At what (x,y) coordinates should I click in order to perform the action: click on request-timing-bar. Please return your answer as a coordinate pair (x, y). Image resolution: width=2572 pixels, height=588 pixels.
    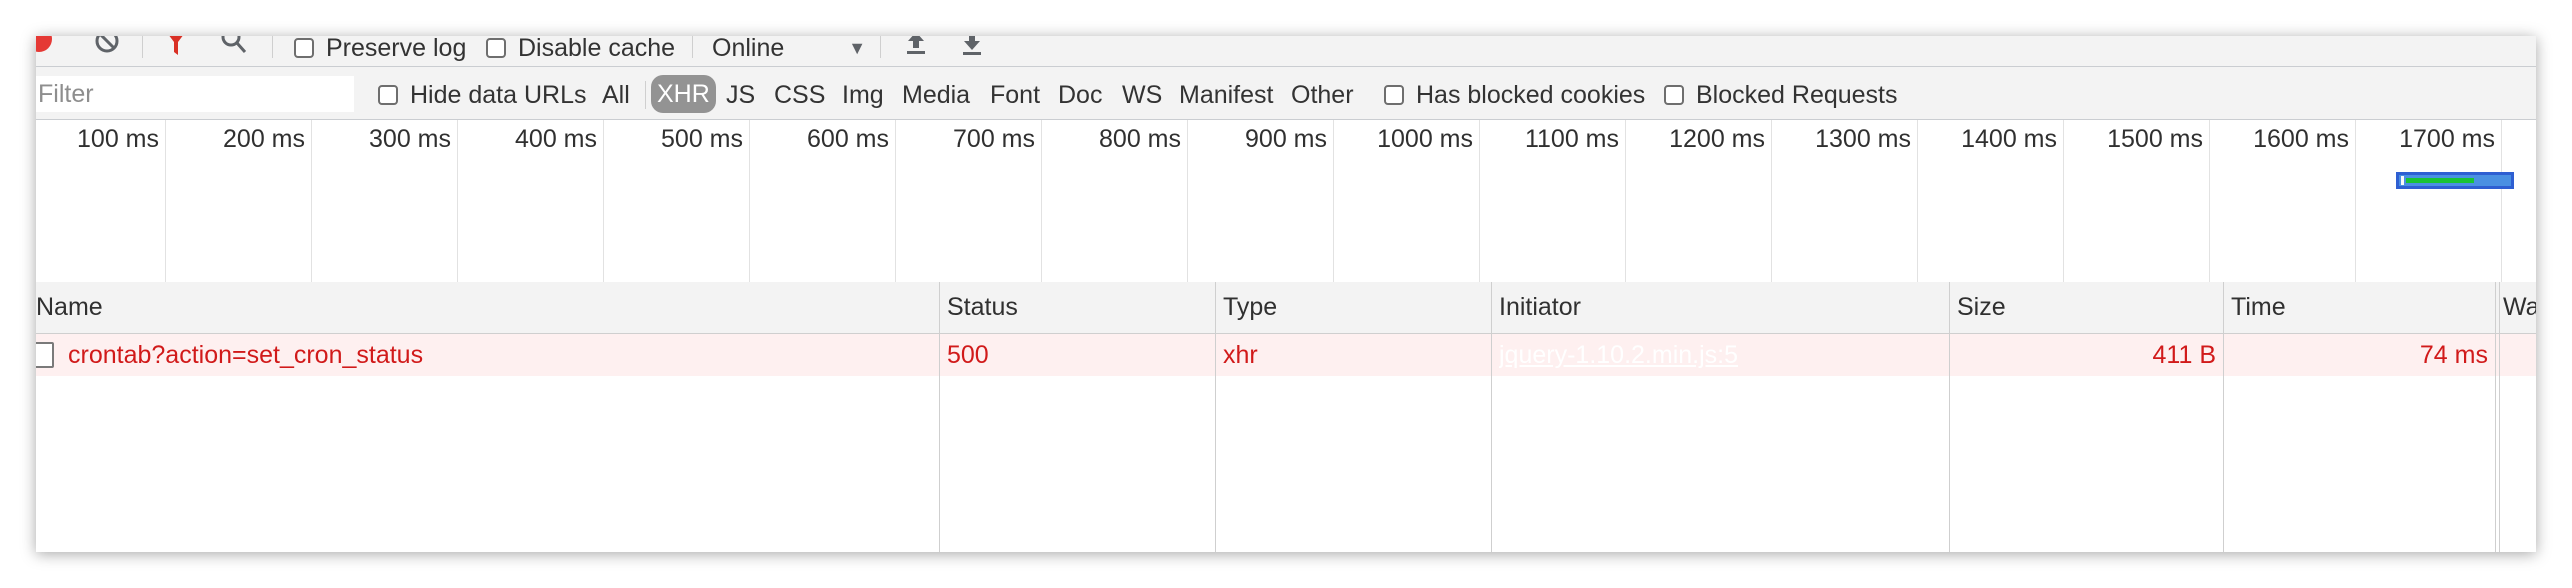
    Looking at the image, I should click on (2455, 180).